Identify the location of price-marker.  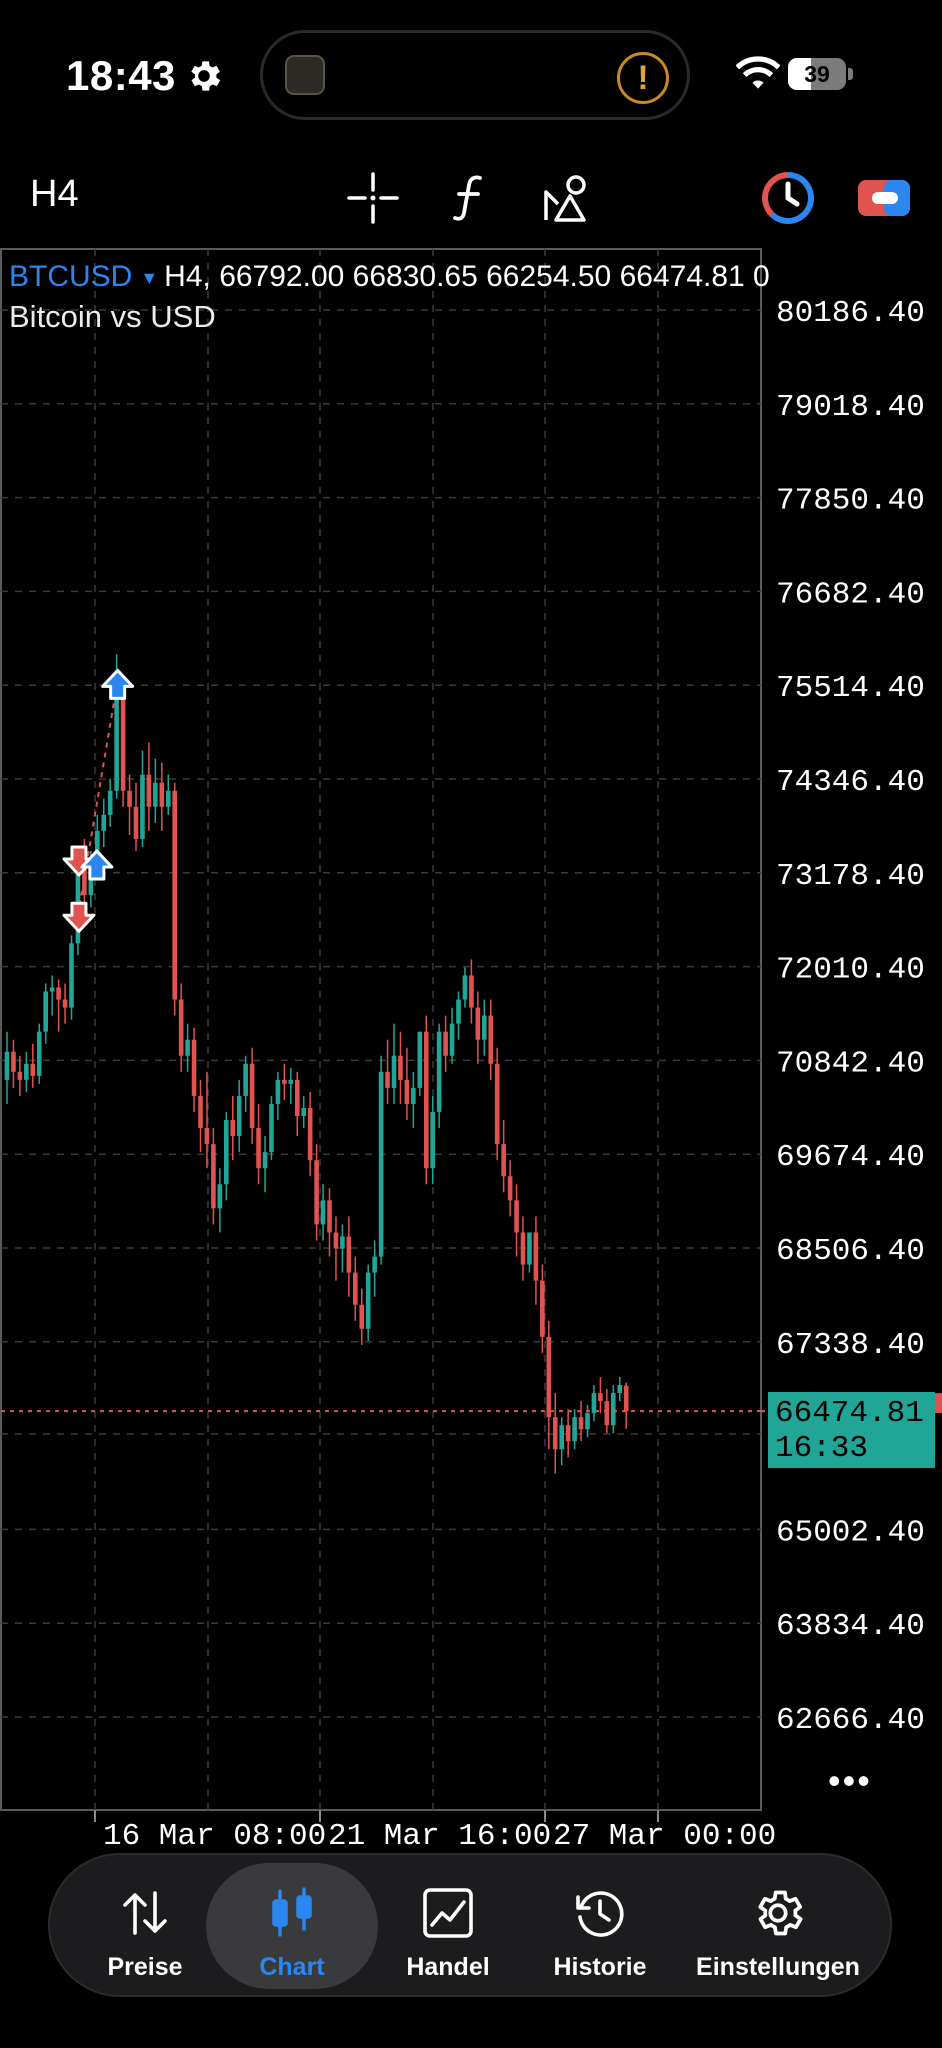
(938, 1403).